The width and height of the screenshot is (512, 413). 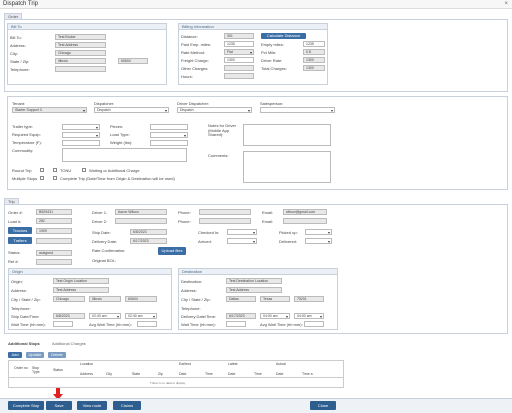 I want to click on col-state: State, so click(x=136, y=374).